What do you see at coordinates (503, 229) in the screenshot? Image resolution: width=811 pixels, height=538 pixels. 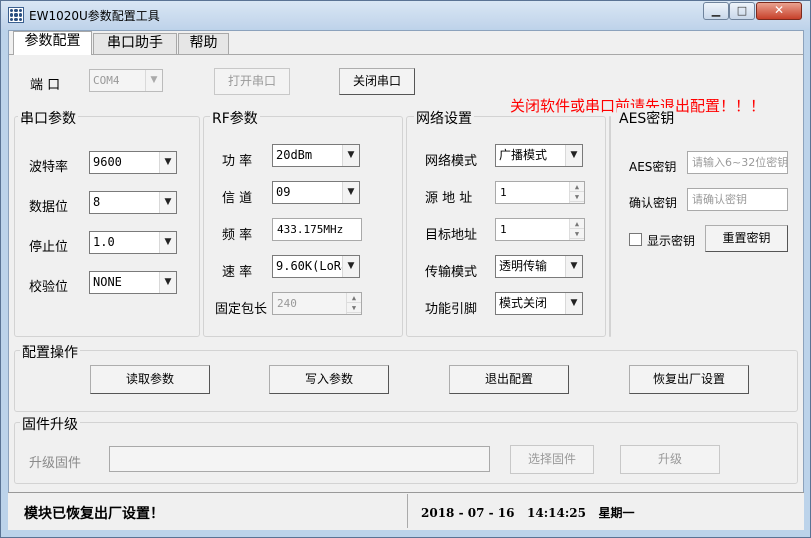 I see `target-address-value: 1` at bounding box center [503, 229].